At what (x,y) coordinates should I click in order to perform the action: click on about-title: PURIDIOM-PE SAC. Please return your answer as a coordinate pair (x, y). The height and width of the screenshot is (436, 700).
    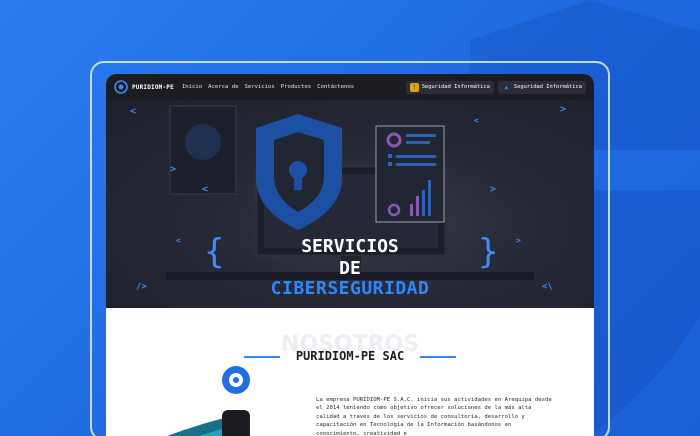
    Looking at the image, I should click on (350, 356).